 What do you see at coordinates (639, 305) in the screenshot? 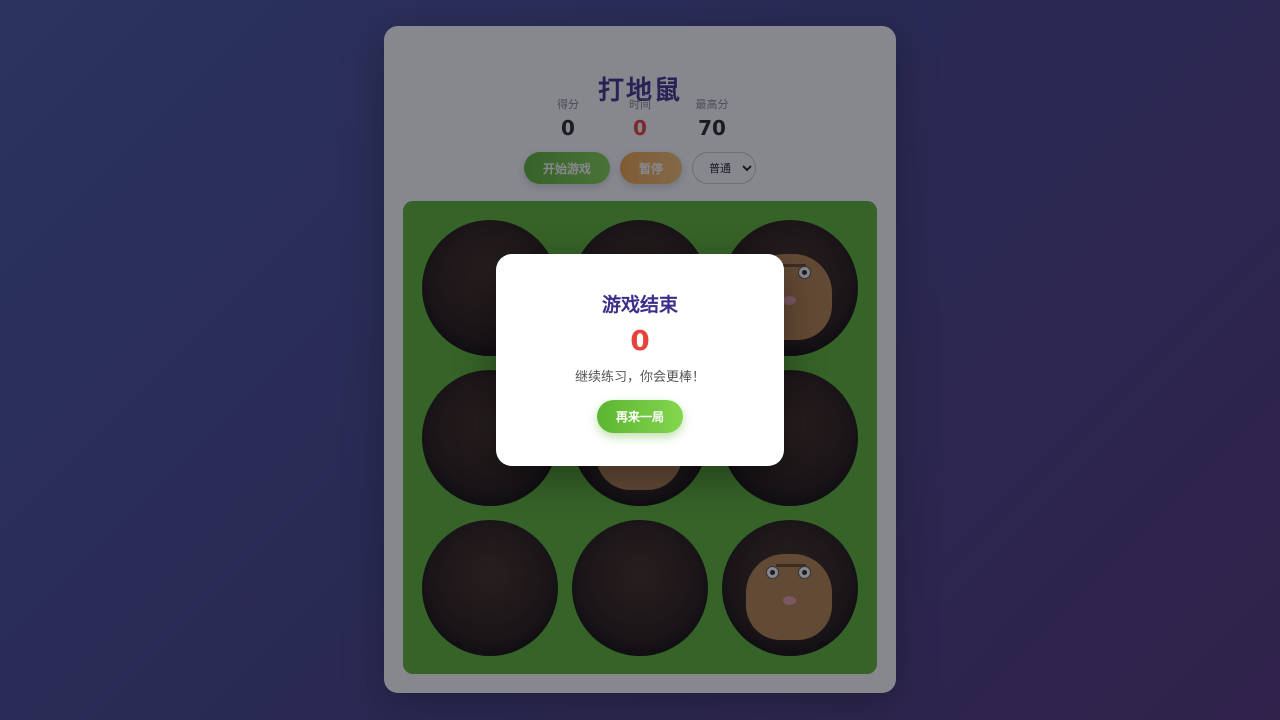
I see `modal-title: 游戏结束` at bounding box center [639, 305].